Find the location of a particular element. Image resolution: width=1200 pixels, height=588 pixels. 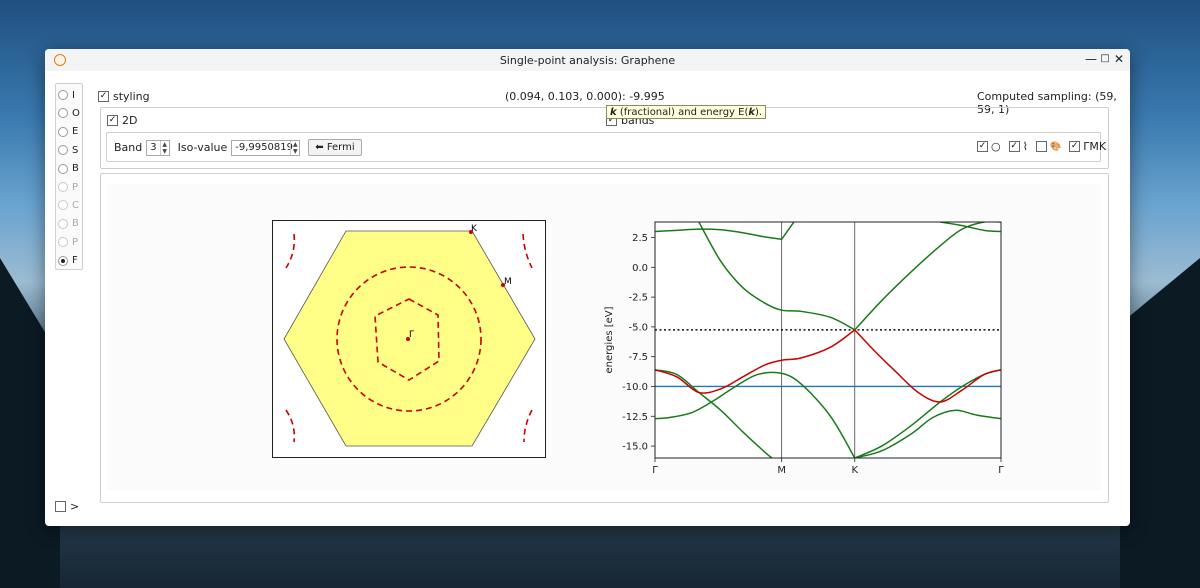

cursor-readout: (0.094, 0.103, 0.000): -9.995 is located at coordinates (585, 96).